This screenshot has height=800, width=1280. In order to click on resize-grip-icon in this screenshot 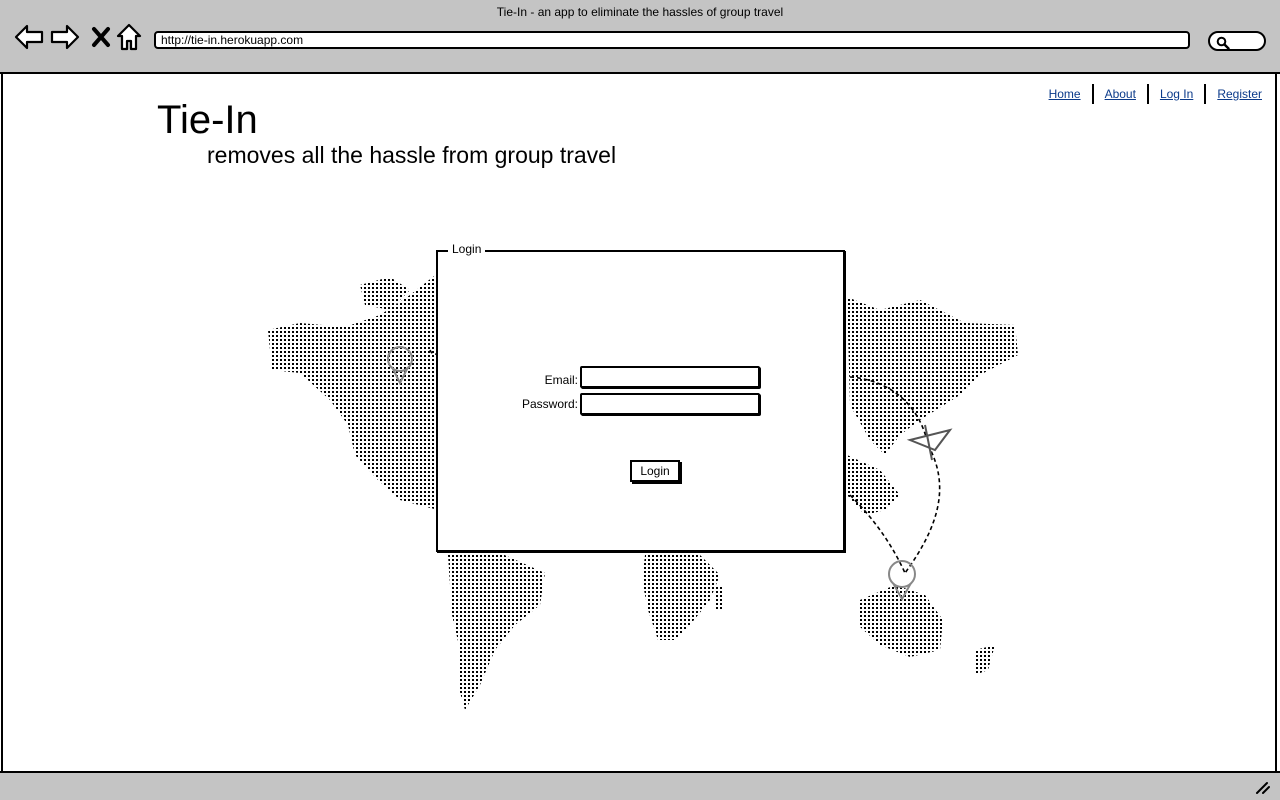, I will do `click(1263, 788)`.